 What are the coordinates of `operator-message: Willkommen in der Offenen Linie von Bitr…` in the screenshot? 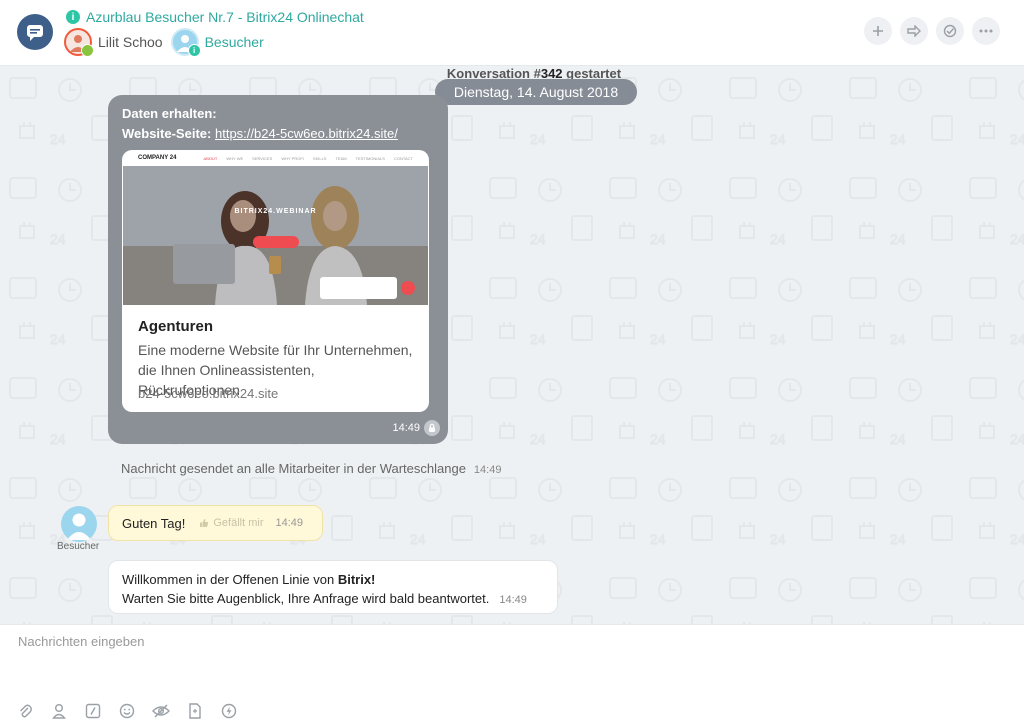 It's located at (333, 587).